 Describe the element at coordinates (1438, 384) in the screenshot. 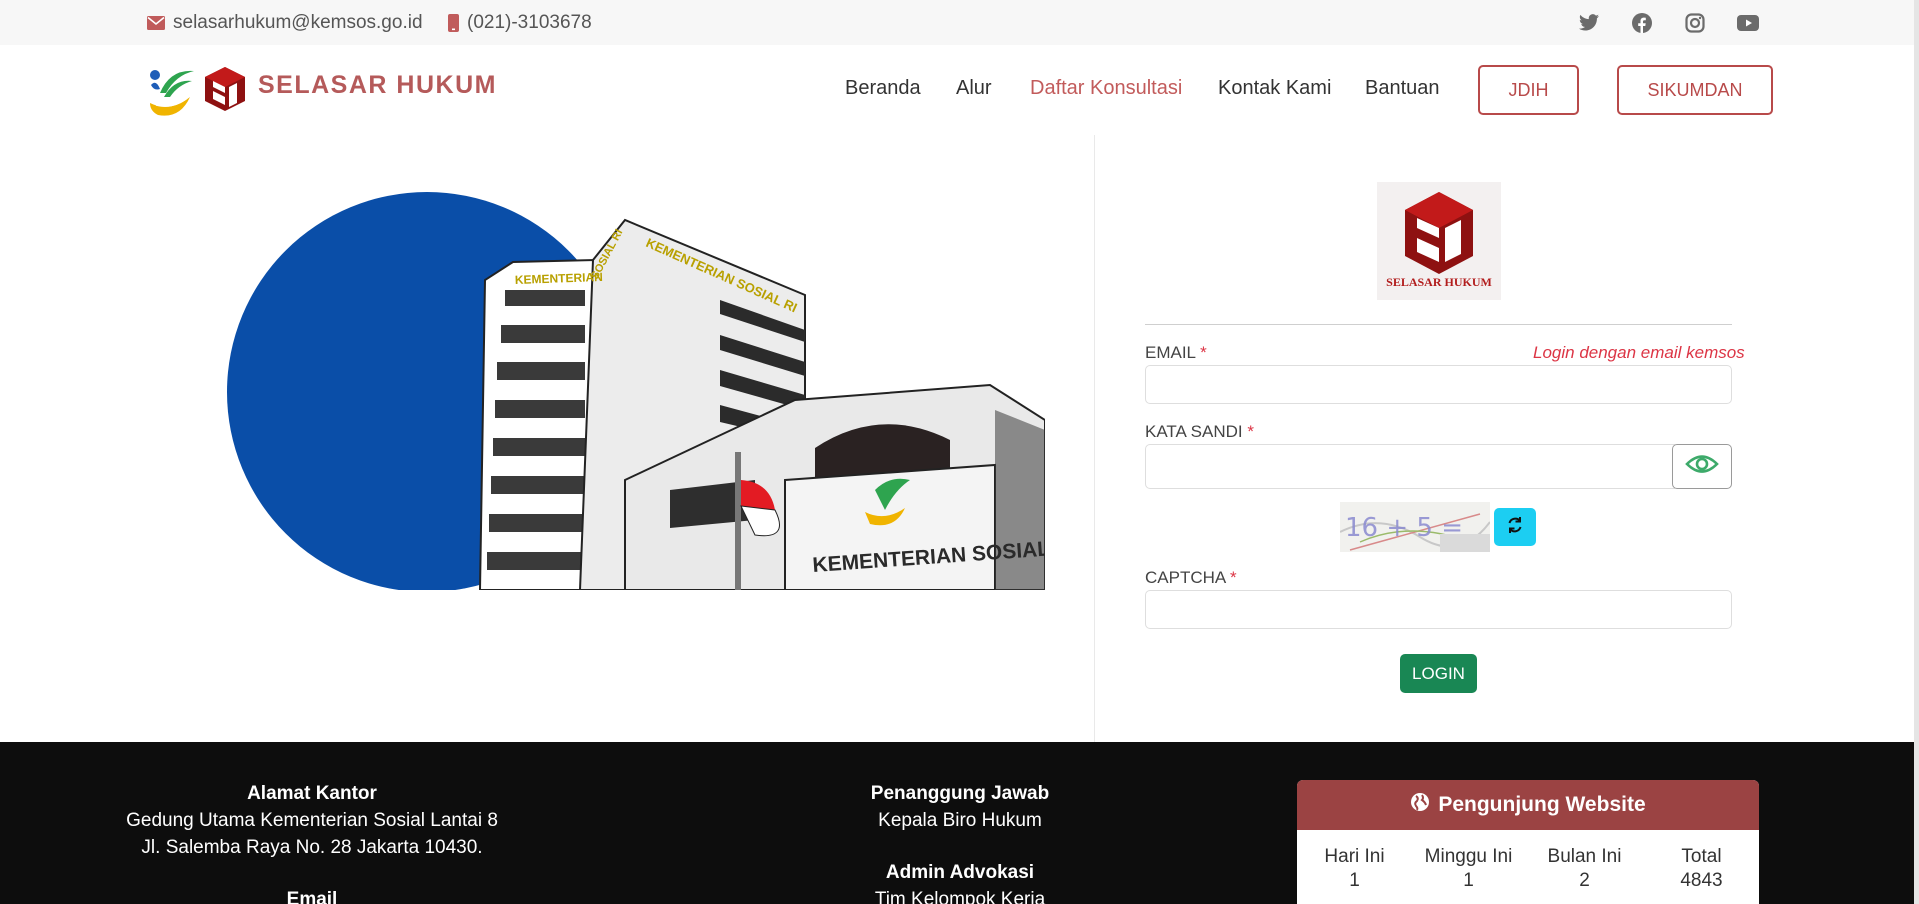

I see `email-input` at that location.